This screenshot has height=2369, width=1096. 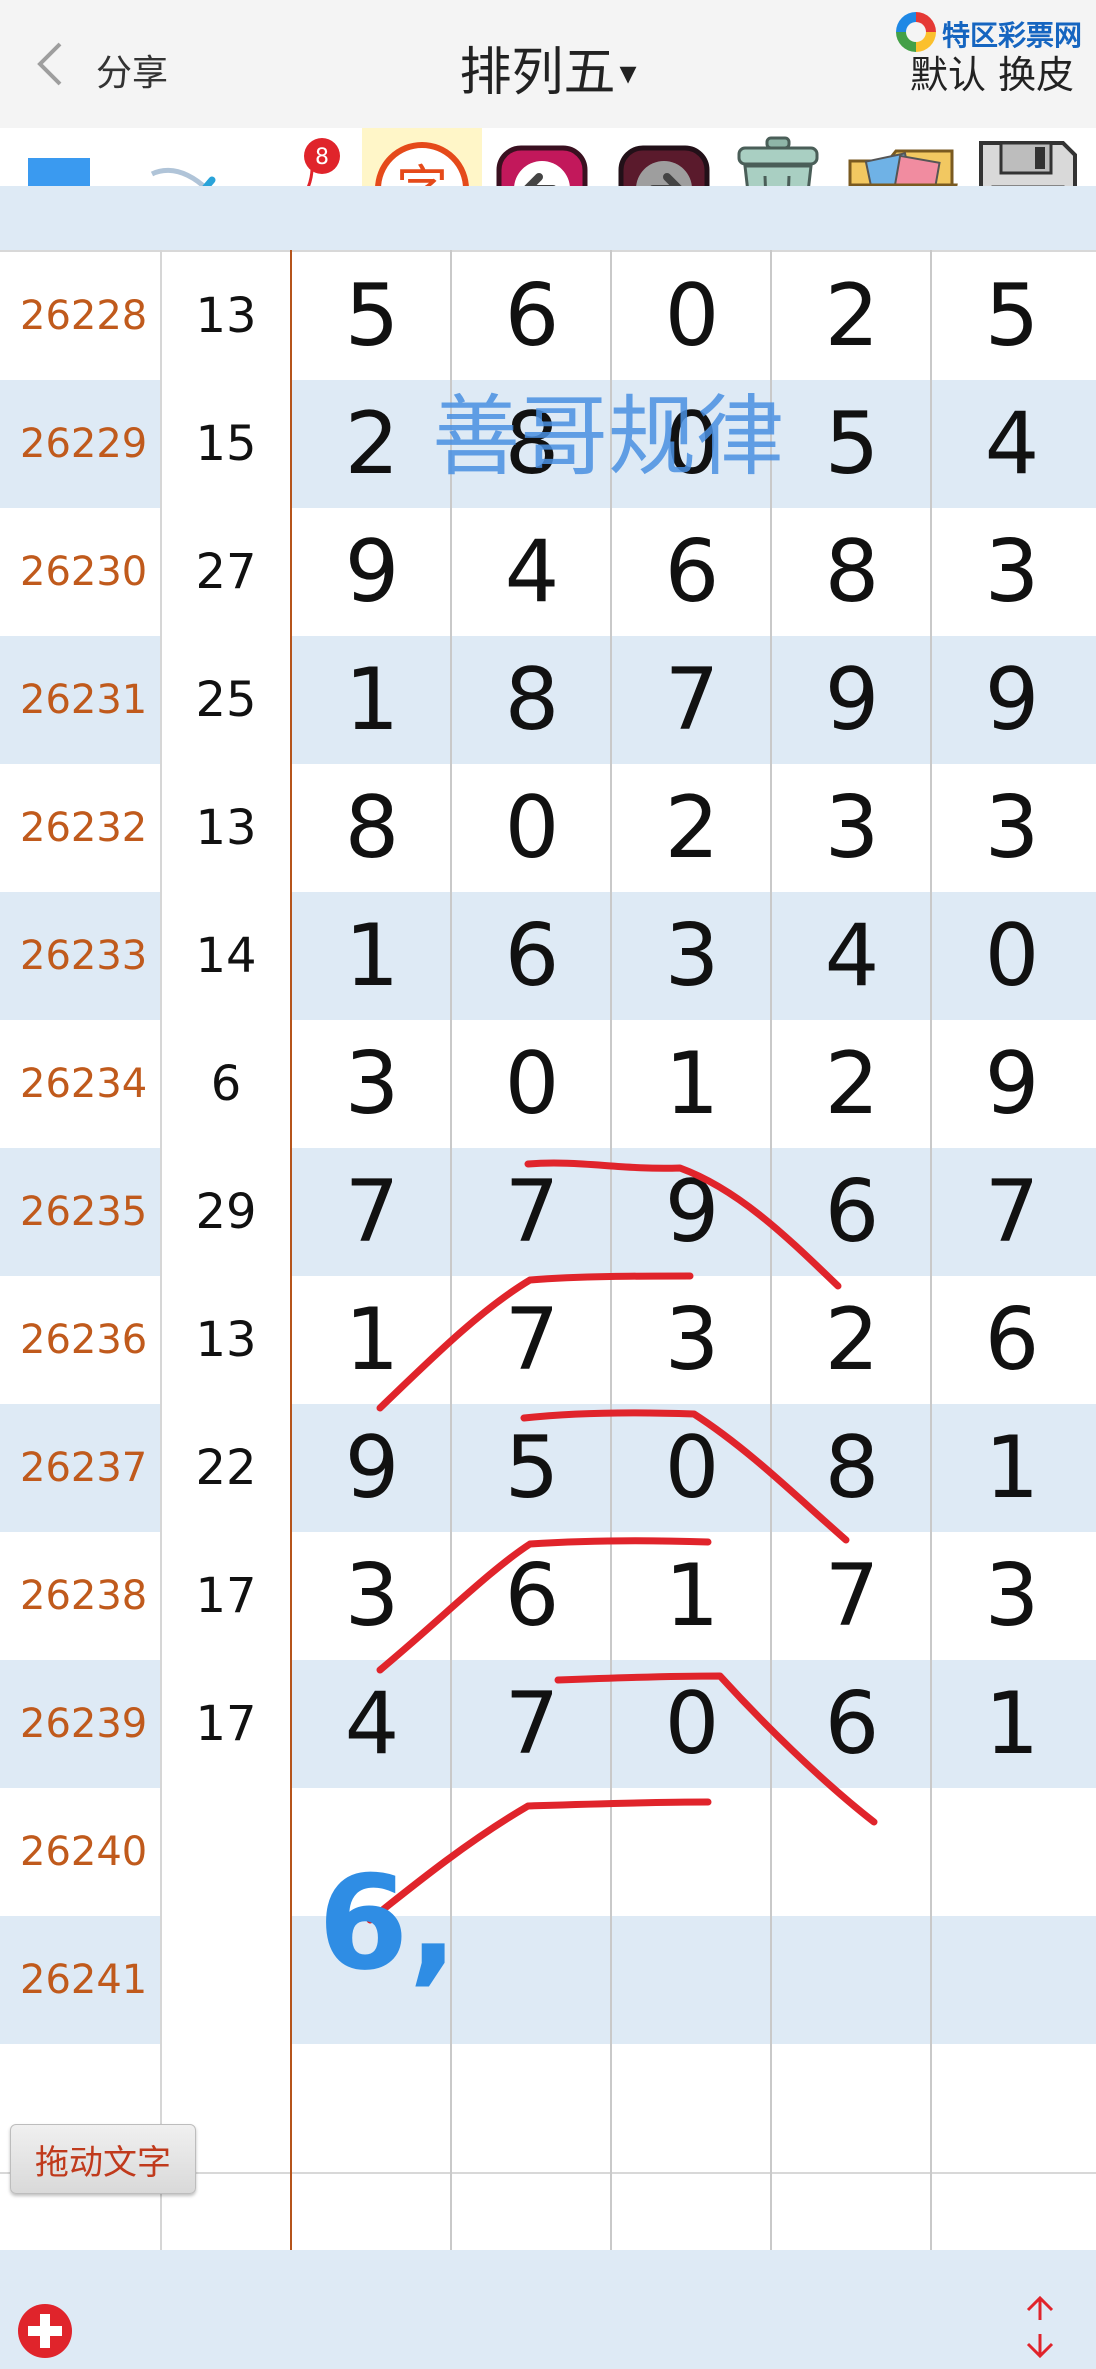 What do you see at coordinates (852, 700) in the screenshot?
I see `digit-cell-pos-4: 9` at bounding box center [852, 700].